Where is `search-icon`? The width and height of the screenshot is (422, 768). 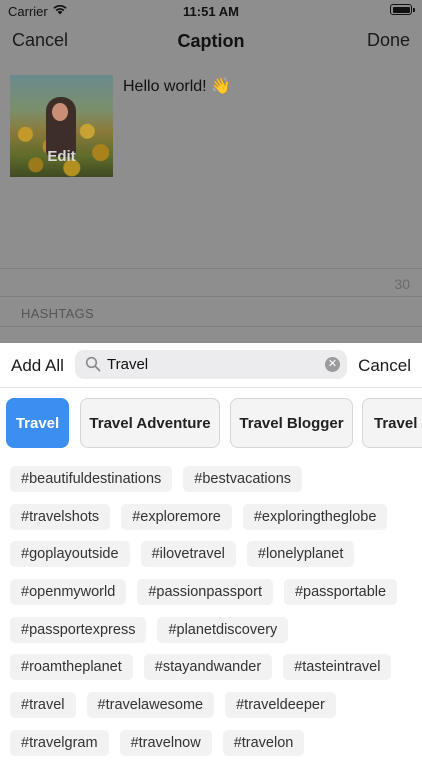
search-icon is located at coordinates (93, 364).